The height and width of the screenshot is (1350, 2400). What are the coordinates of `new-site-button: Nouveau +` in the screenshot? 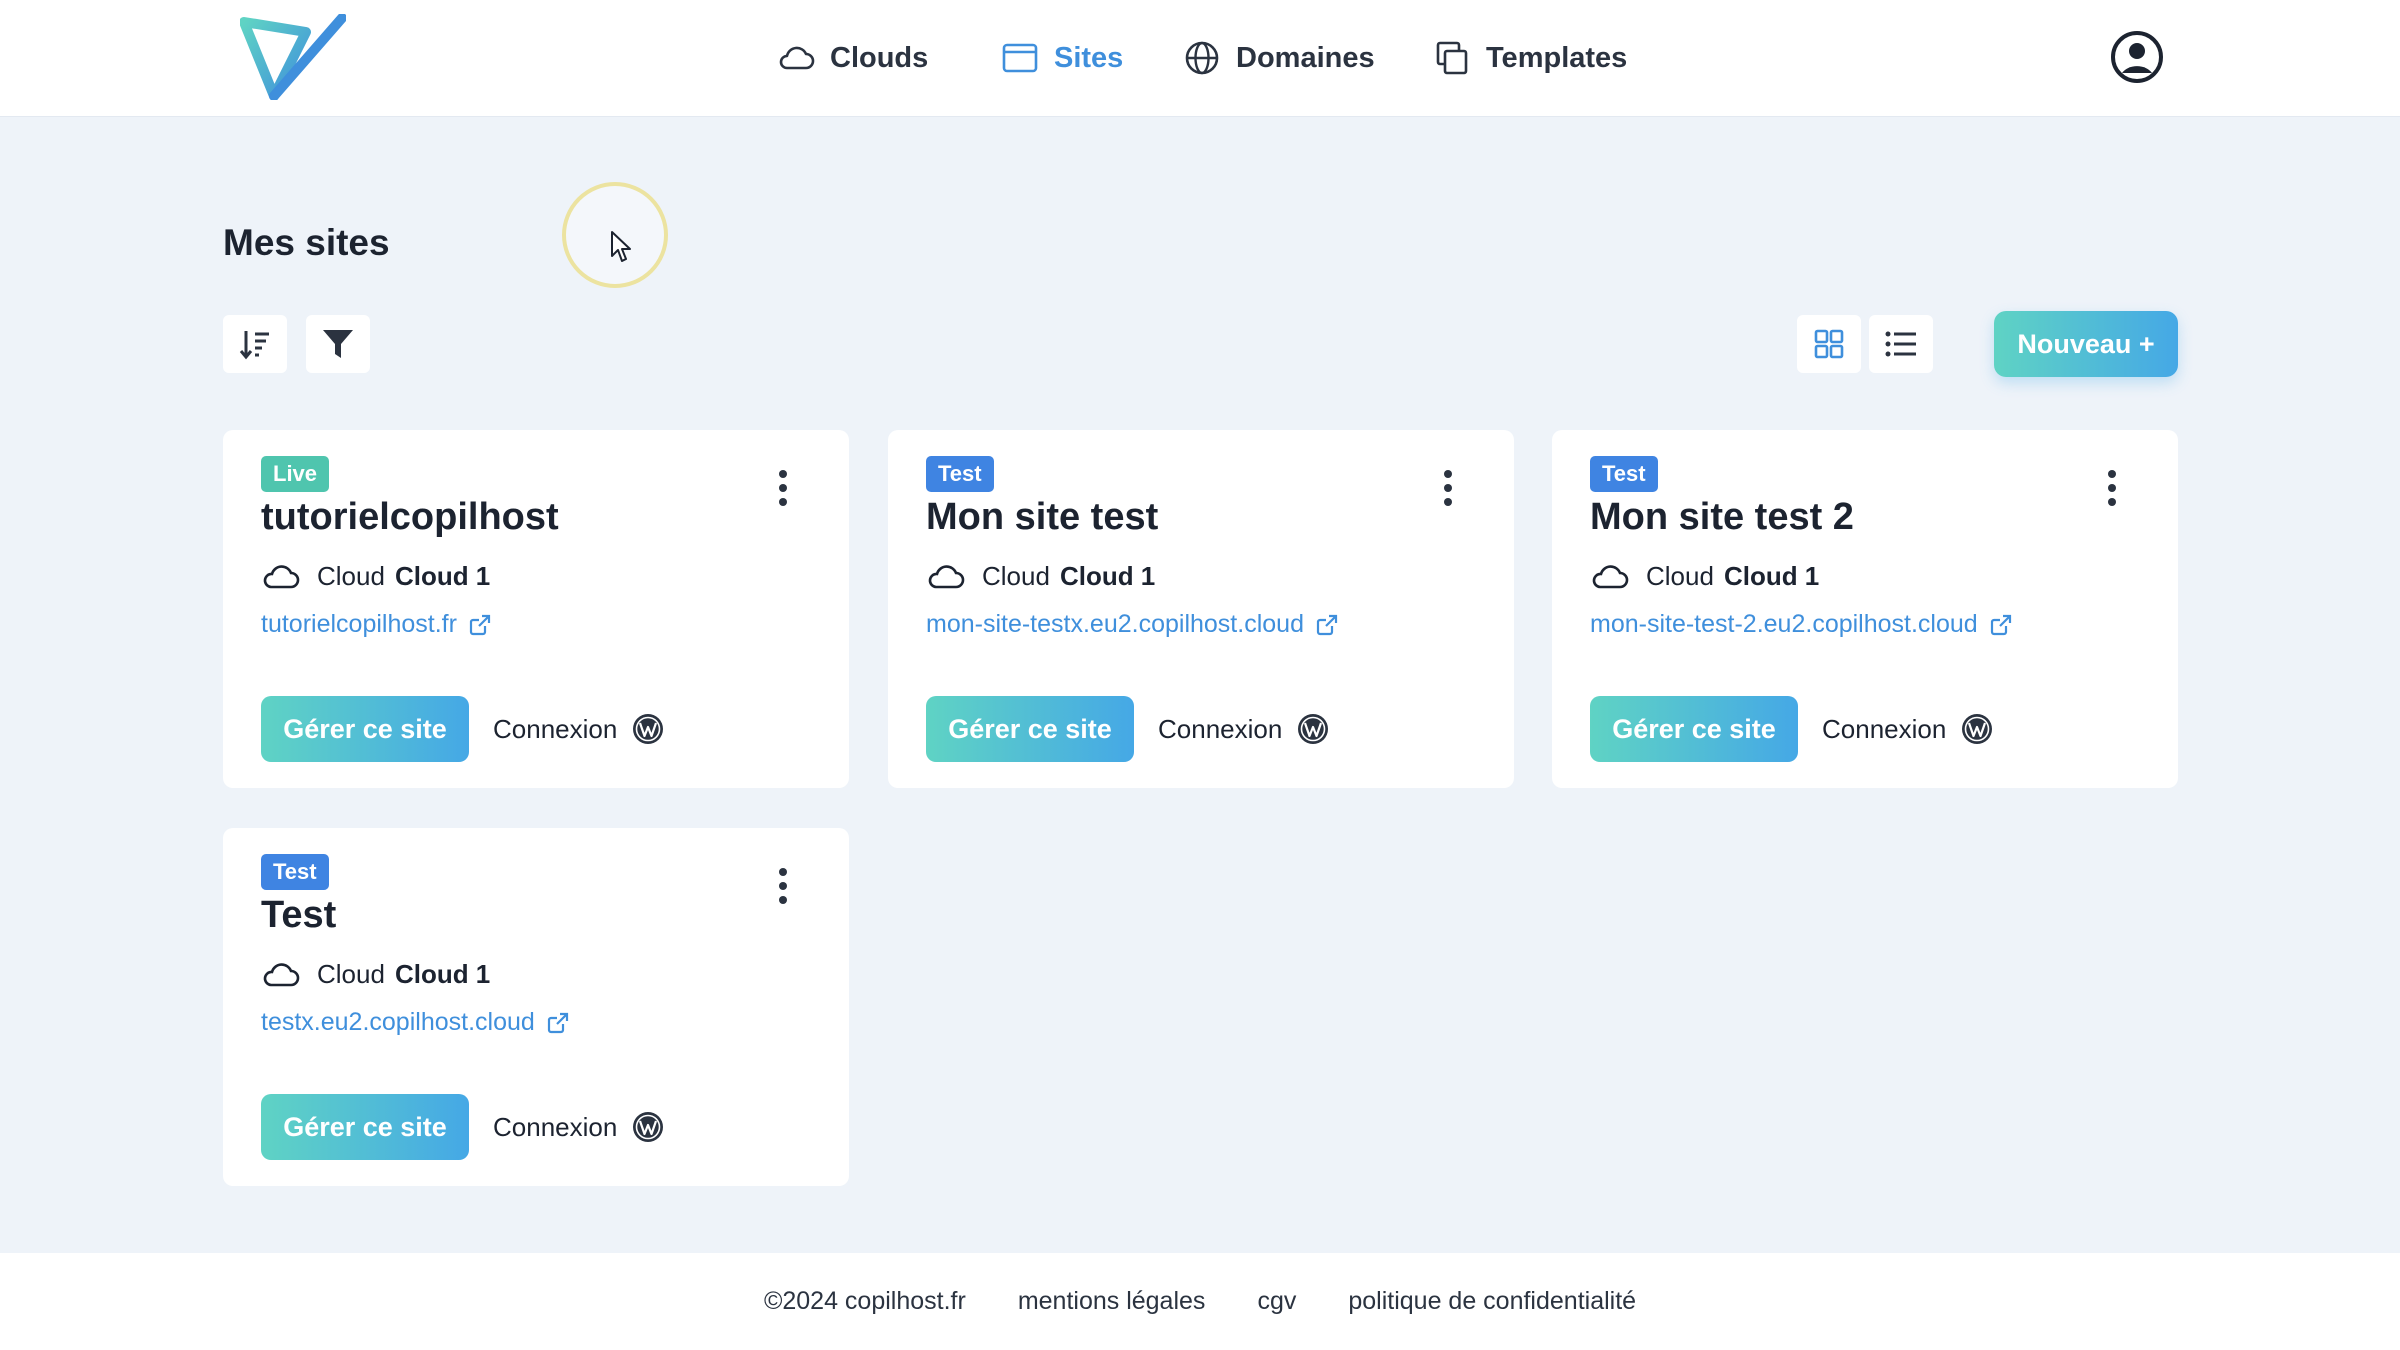 It's located at (2086, 344).